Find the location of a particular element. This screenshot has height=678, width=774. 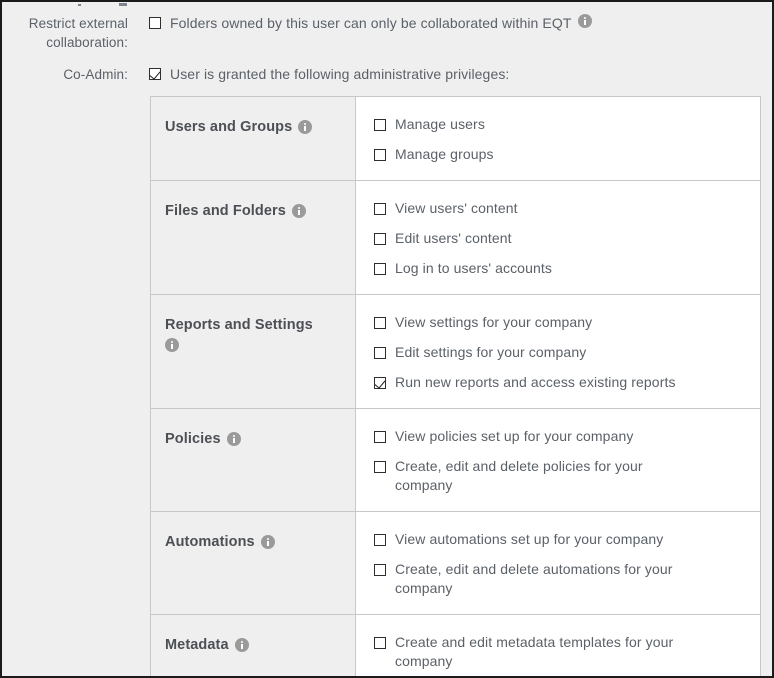

list-item: Edit settings for your company is located at coordinates (561, 352).